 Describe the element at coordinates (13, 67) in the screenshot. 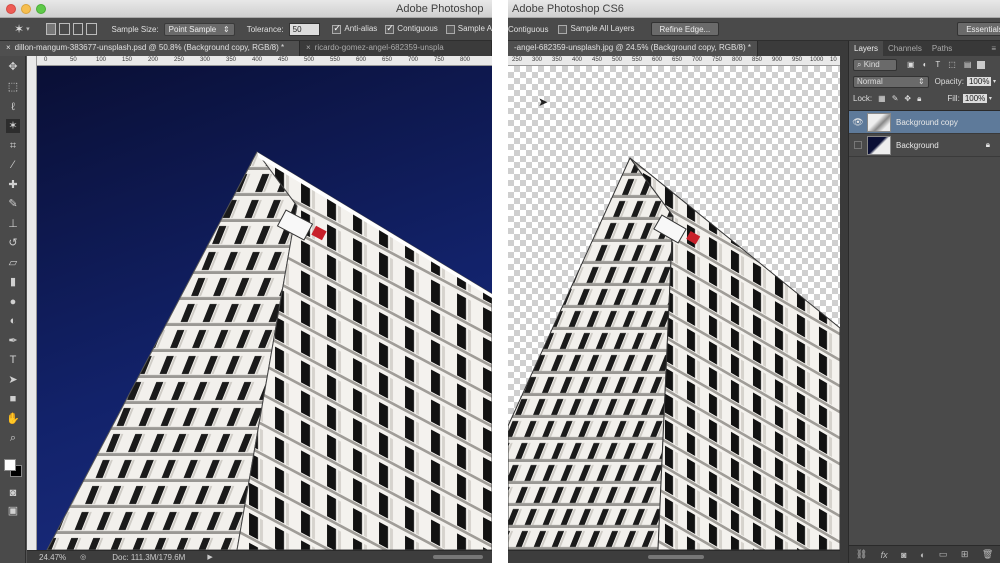

I see `move-icon: ✥` at that location.